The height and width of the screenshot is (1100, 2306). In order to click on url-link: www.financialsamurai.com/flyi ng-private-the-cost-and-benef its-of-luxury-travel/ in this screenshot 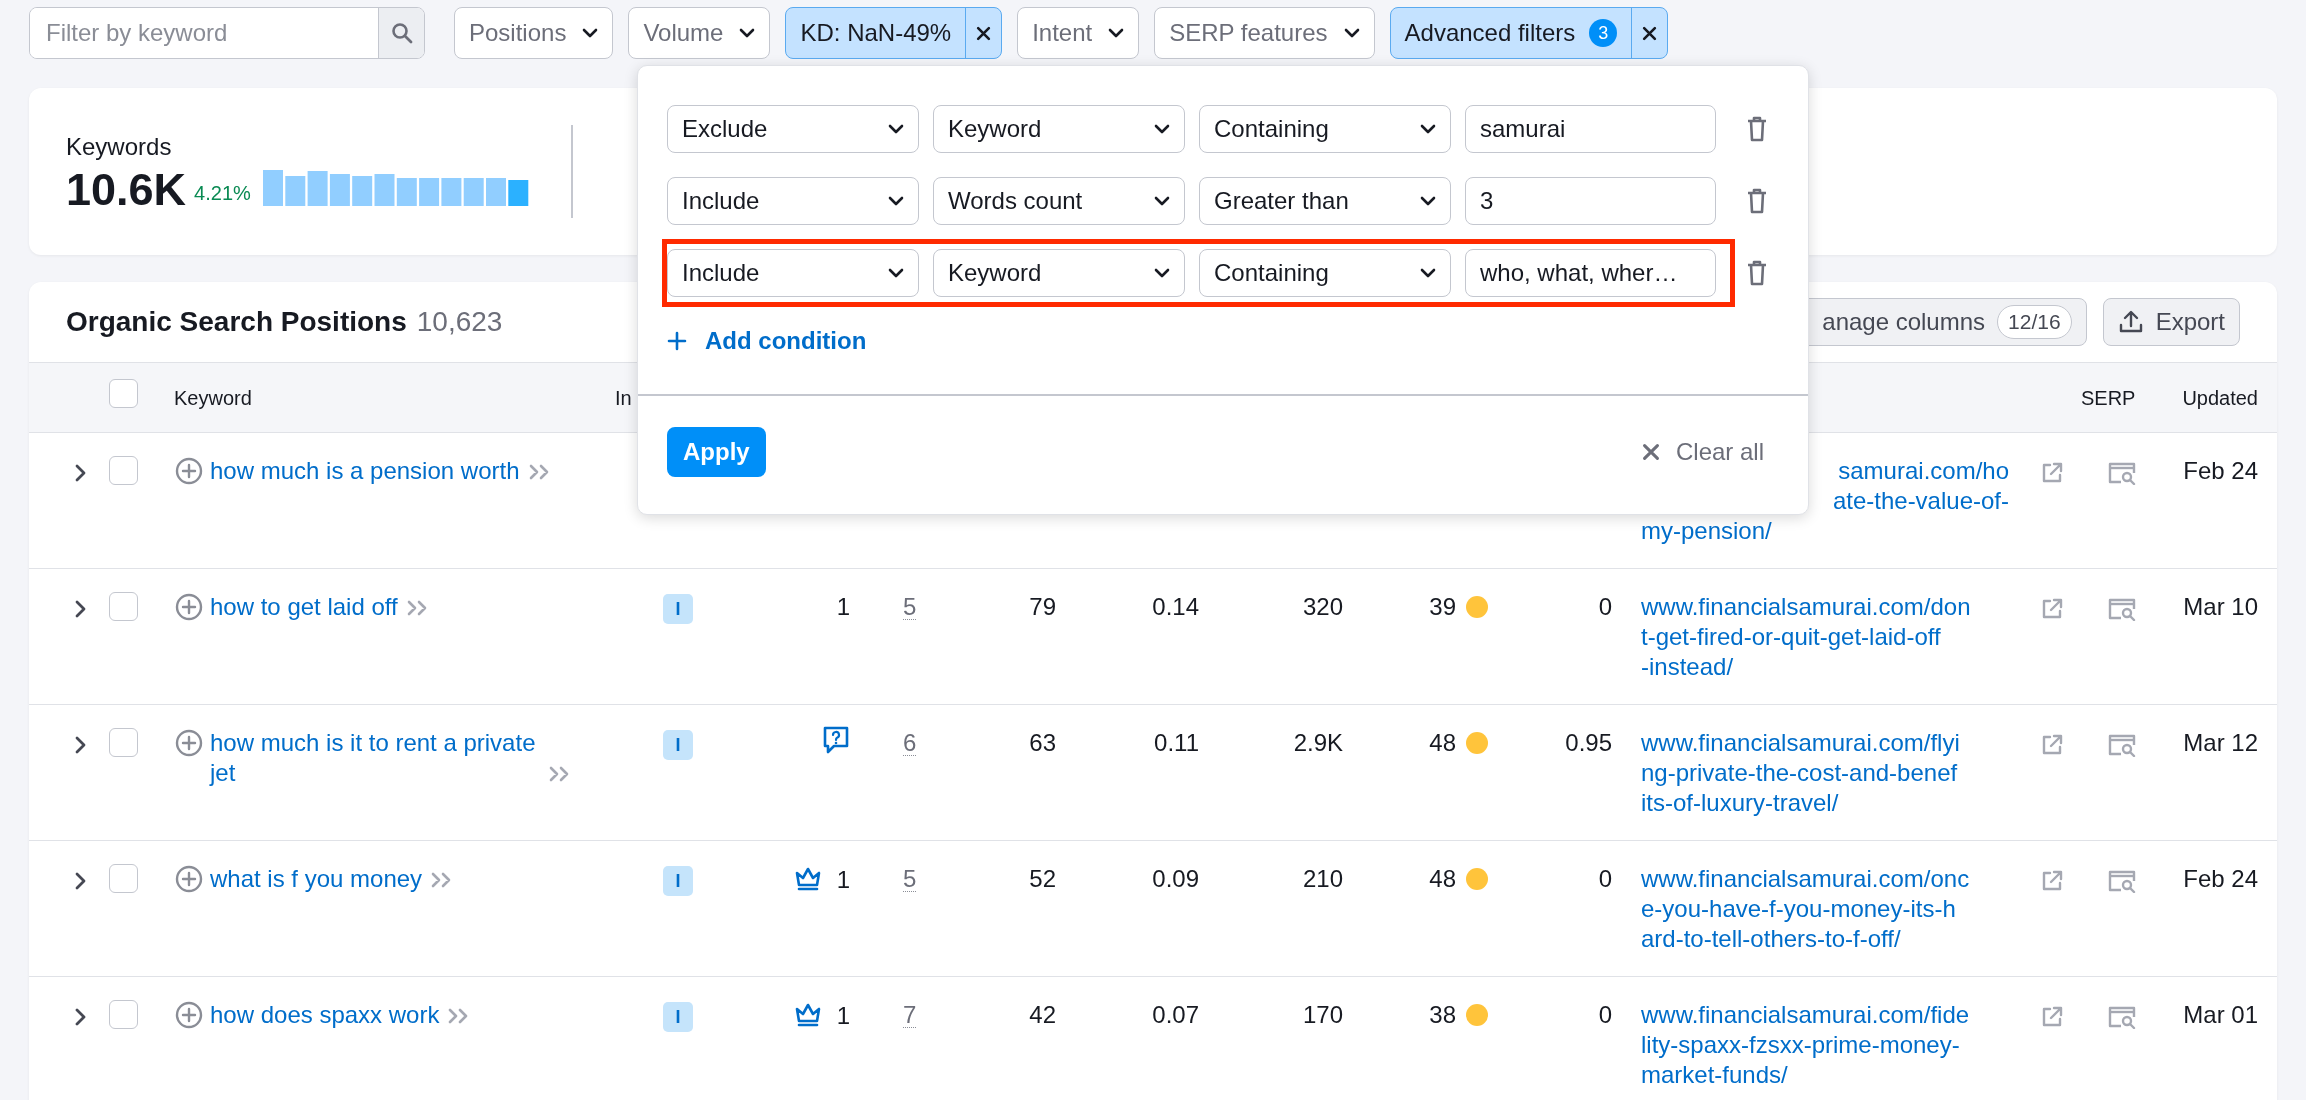, I will do `click(1835, 773)`.